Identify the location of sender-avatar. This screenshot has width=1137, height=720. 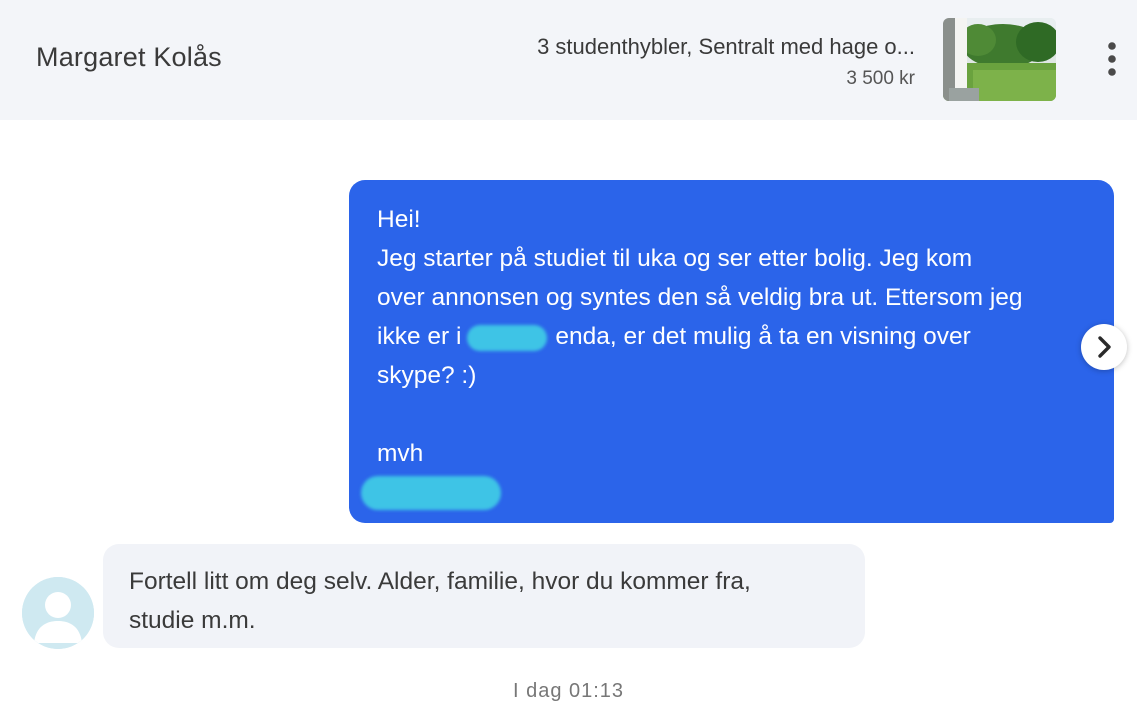
(58, 613).